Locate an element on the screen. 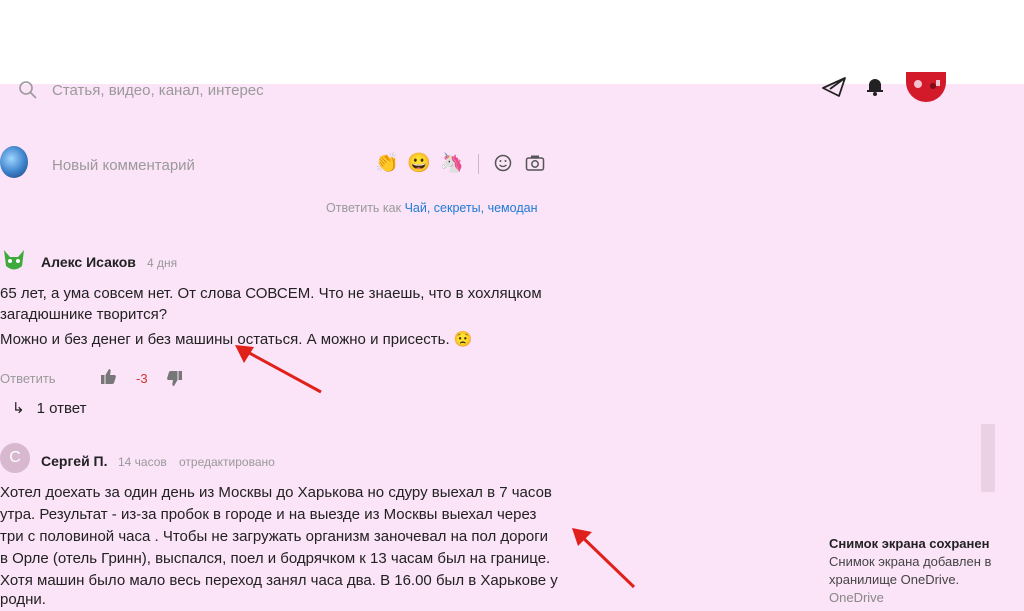 Image resolution: width=1024 pixels, height=611 pixels. smile-emoji-button: 😀 is located at coordinates (419, 164).